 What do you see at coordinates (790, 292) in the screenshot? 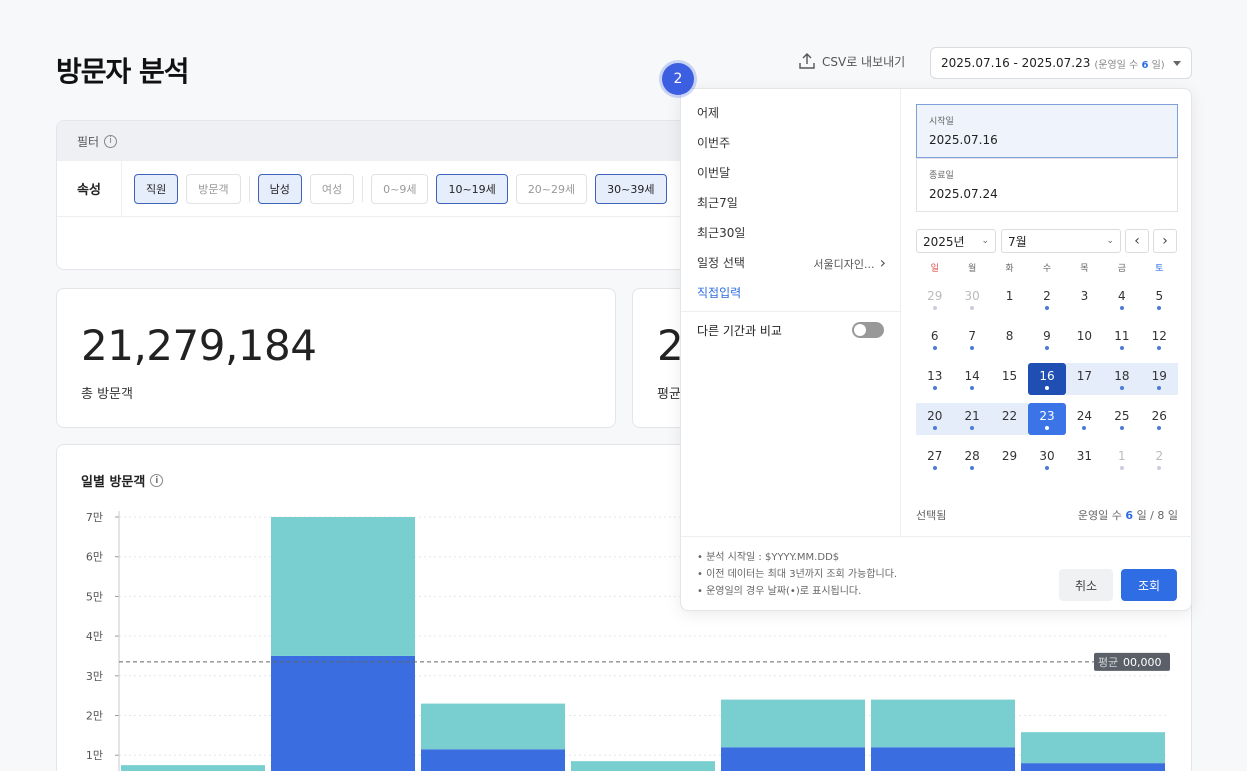
I see `preset-item: 직접입력` at bounding box center [790, 292].